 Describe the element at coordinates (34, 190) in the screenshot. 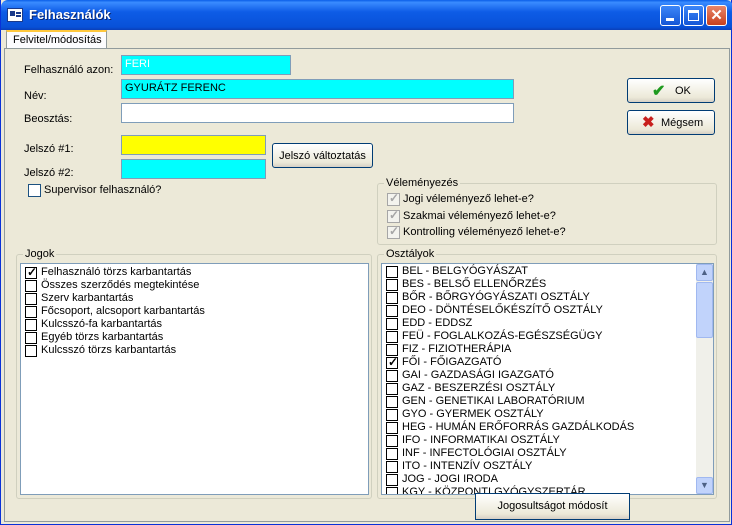

I see `supervisor-checkbox` at that location.